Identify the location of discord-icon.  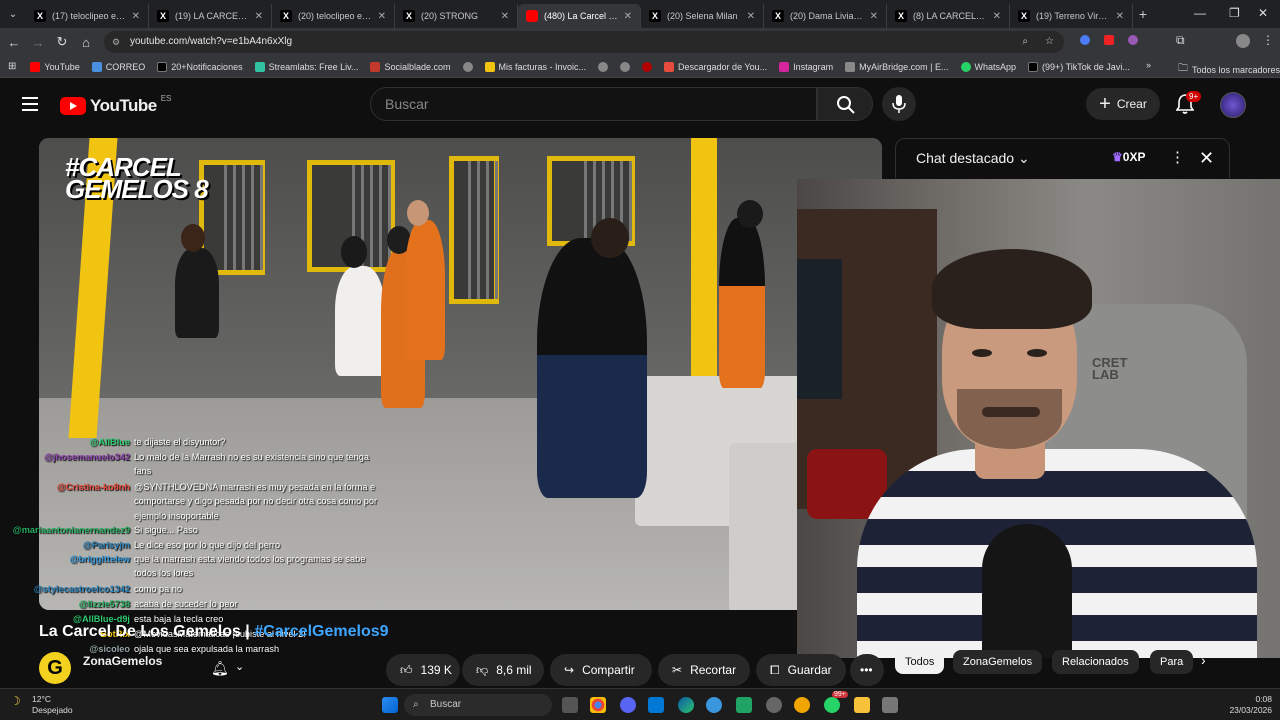
(628, 705).